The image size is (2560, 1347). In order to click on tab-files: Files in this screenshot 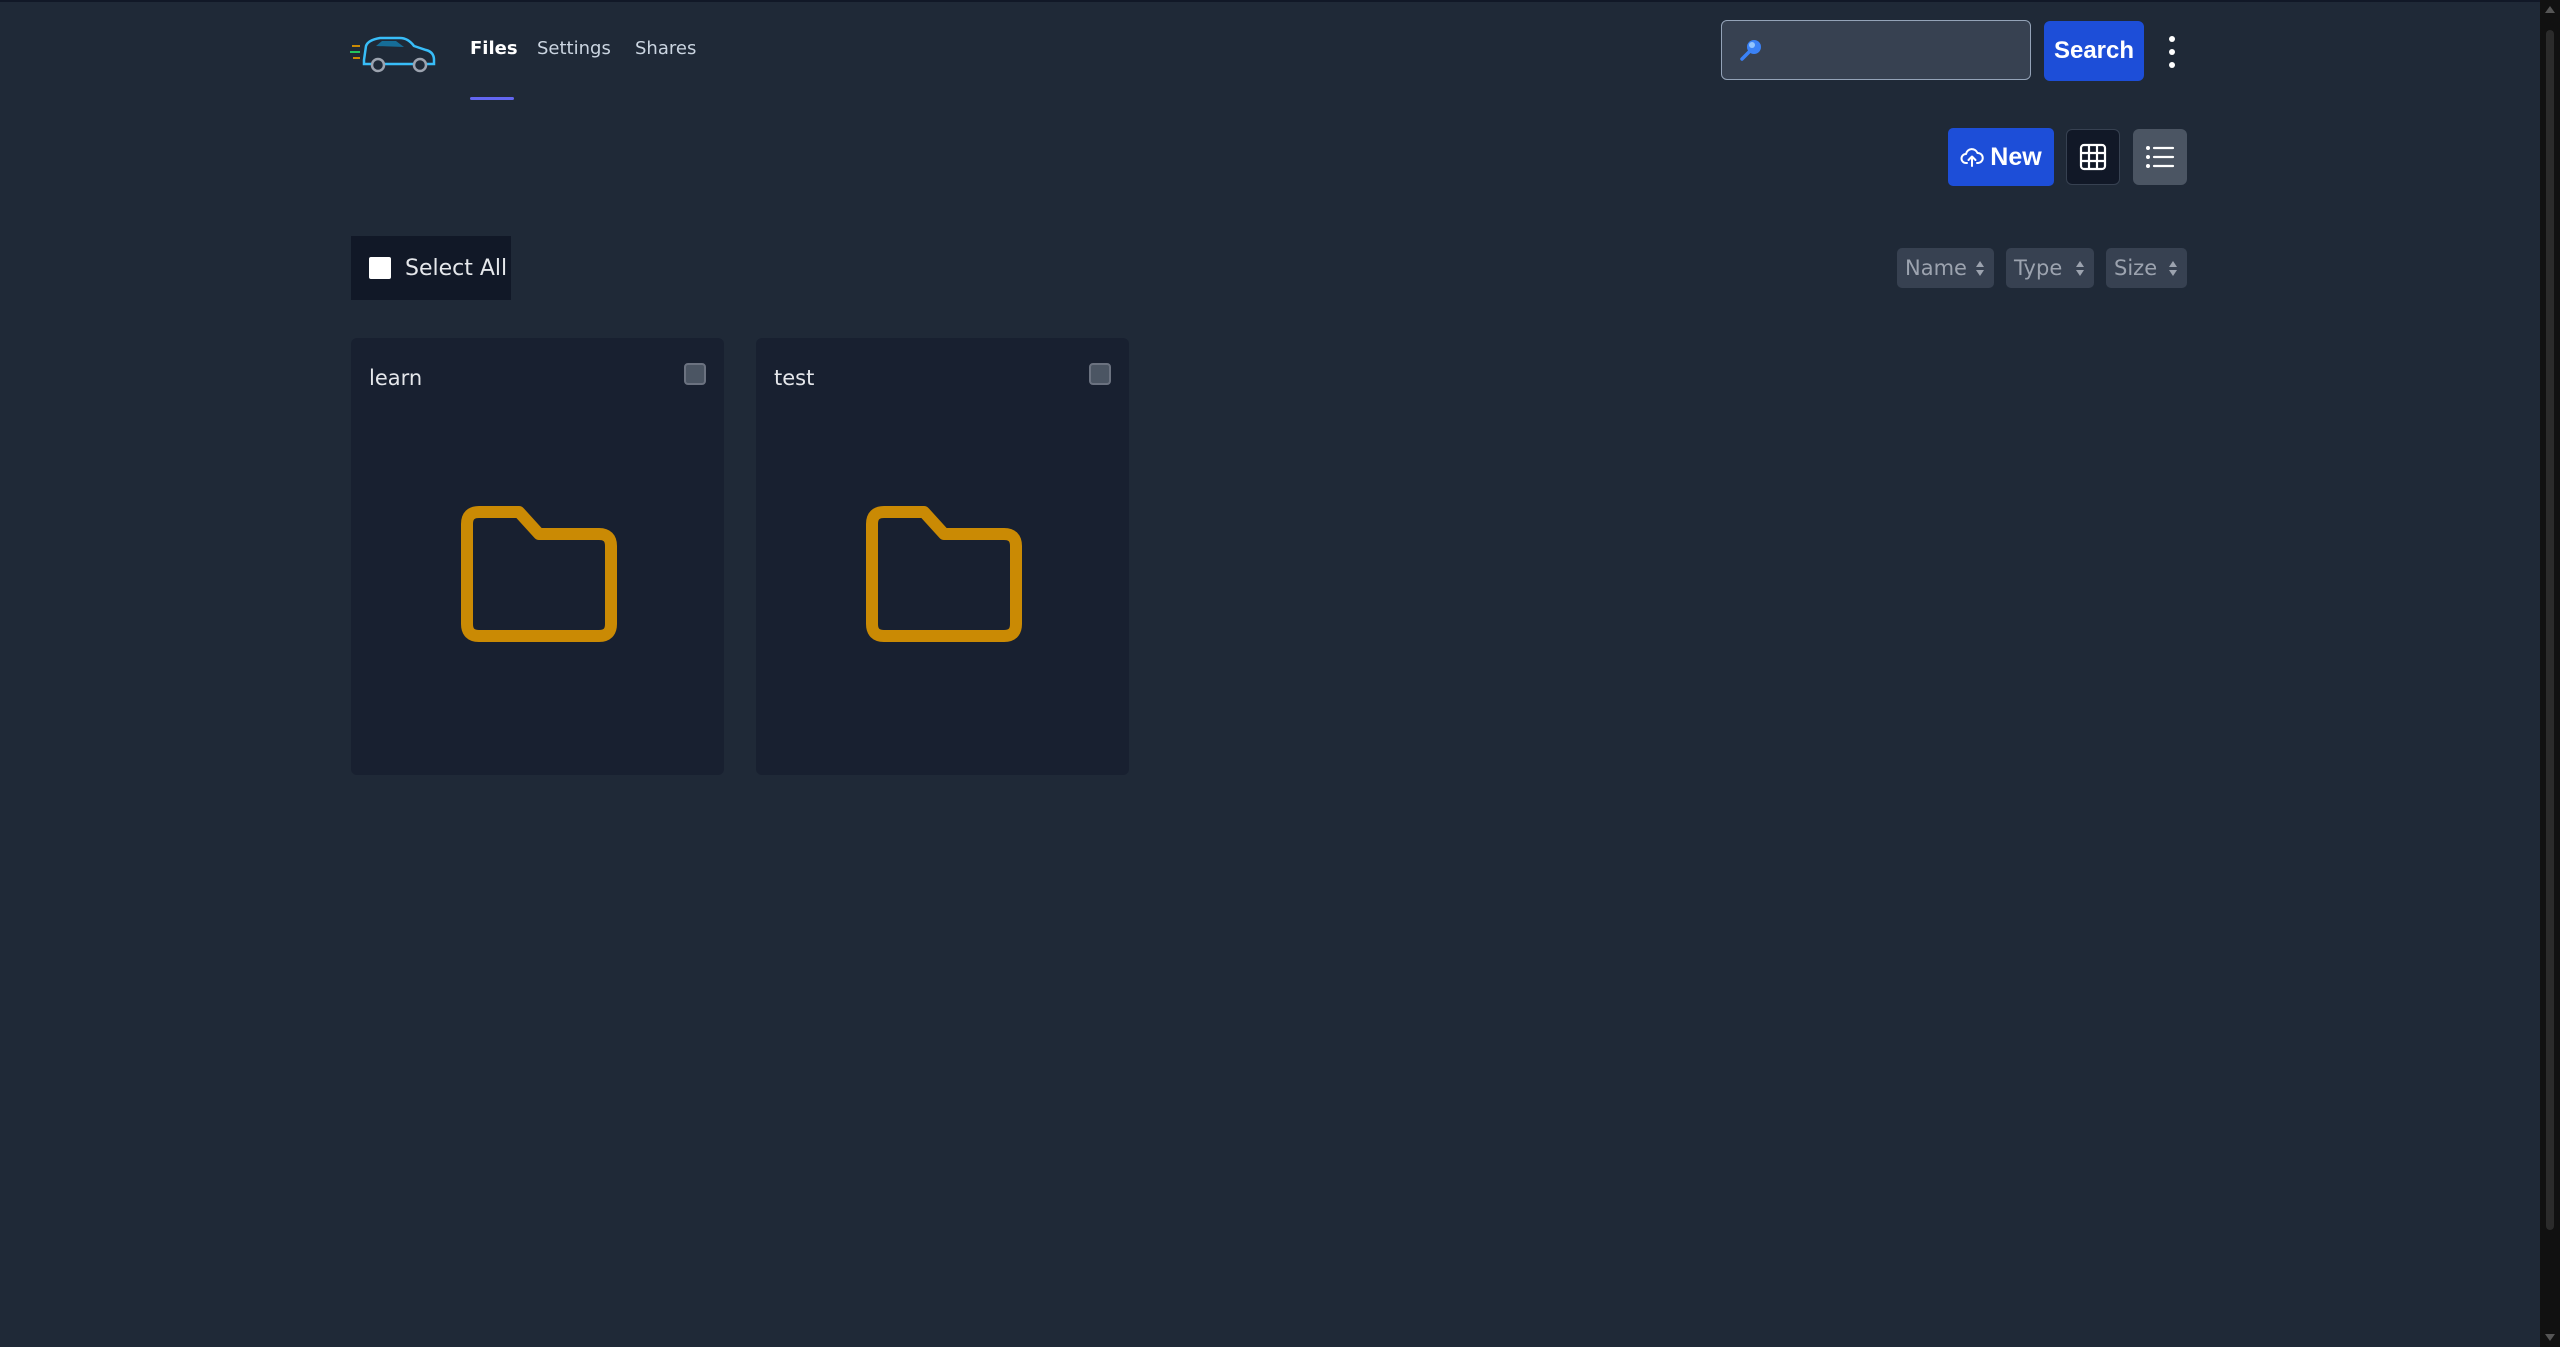, I will do `click(494, 53)`.